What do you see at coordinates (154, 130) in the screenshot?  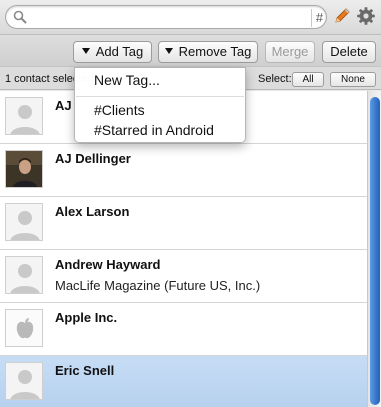 I see `menu-item-starred-in-android: #Starred in Android` at bounding box center [154, 130].